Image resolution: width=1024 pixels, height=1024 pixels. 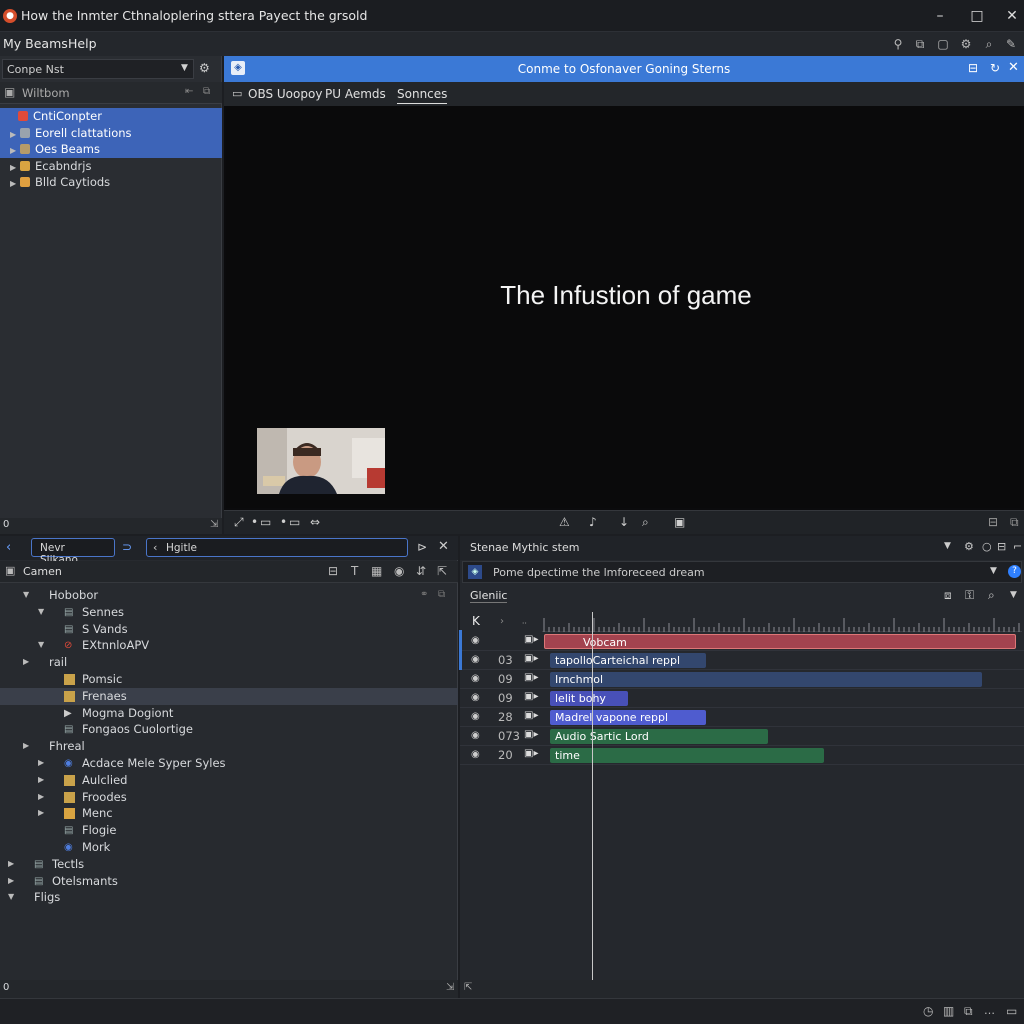 I want to click on columns-icon: ▥, so click(x=948, y=1011).